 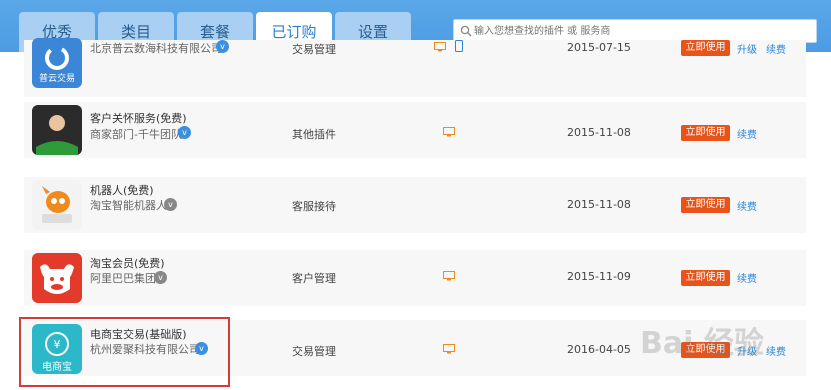 I want to click on puyun-app-icon: 普云交易, so click(x=57, y=63).